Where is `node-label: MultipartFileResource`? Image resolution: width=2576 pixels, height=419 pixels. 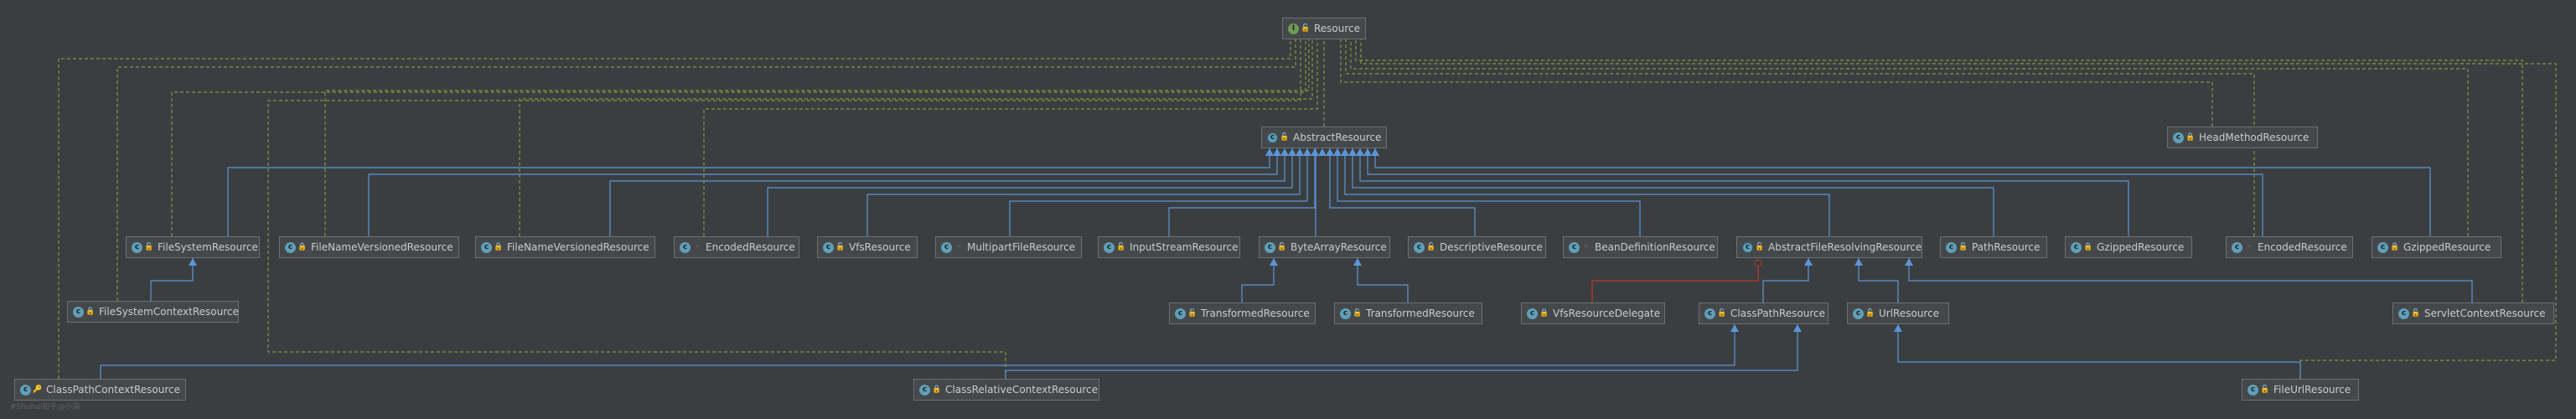
node-label: MultipartFileResource is located at coordinates (1022, 247).